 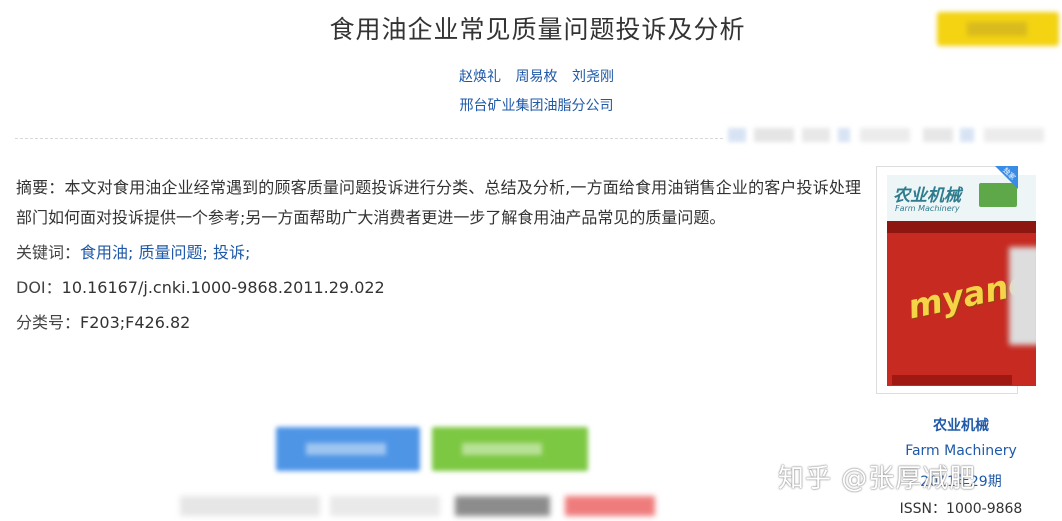 What do you see at coordinates (48, 252) in the screenshot?
I see `keywords-label: 关键词：` at bounding box center [48, 252].